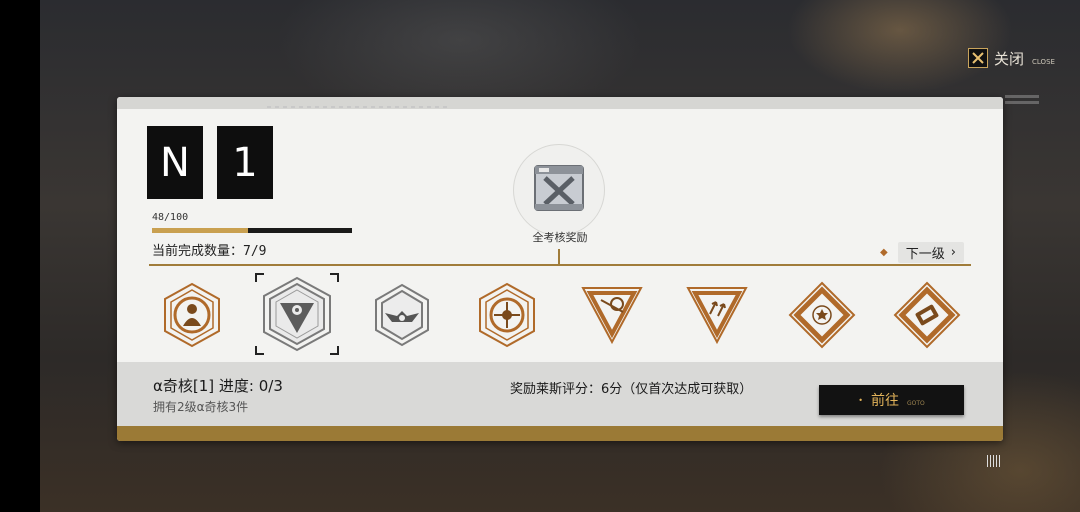 The width and height of the screenshot is (1080, 512). Describe the element at coordinates (717, 320) in the screenshot. I see `arrows-triangle-emblem-icon` at that location.